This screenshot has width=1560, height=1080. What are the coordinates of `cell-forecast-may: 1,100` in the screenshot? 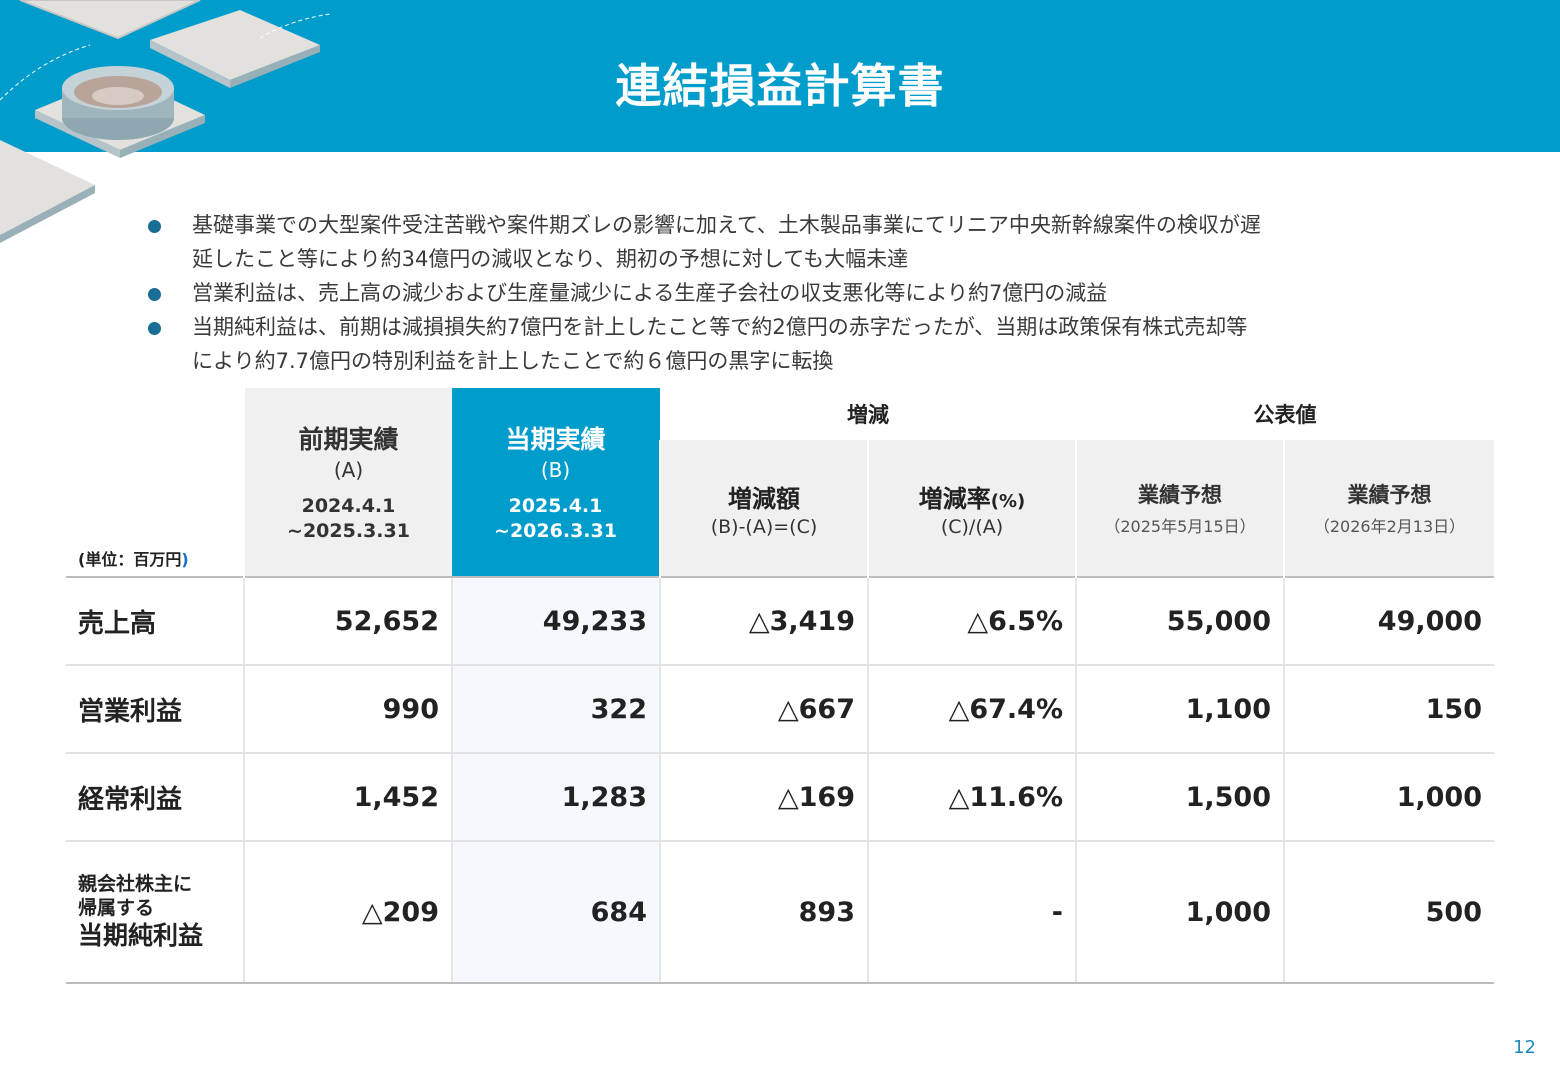 It's located at (1179, 709).